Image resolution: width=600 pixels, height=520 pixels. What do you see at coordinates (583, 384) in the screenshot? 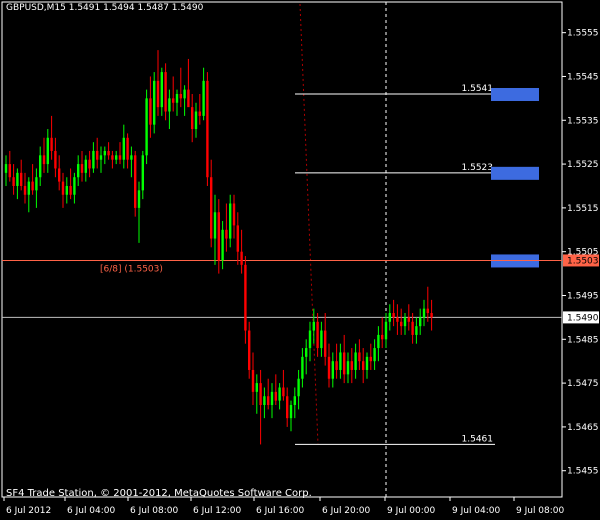
I see `y-tick-label: 1.5475` at bounding box center [583, 384].